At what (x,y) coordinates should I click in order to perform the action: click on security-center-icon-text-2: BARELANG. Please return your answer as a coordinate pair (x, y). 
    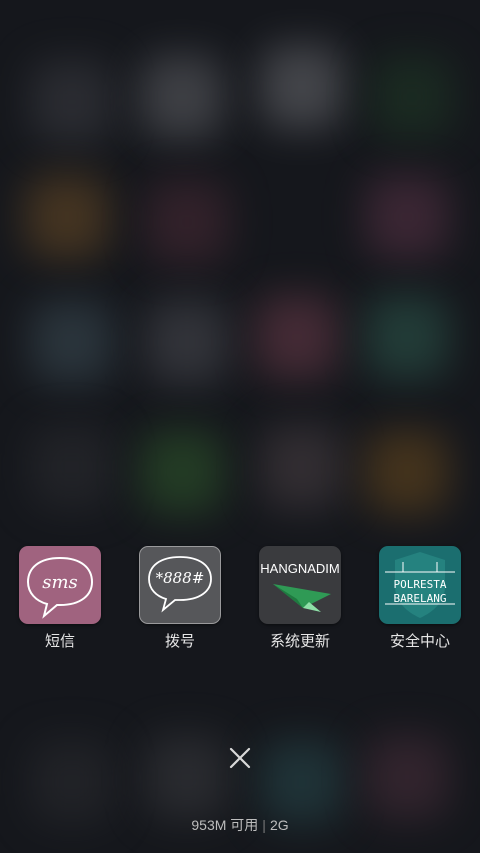
    Looking at the image, I should click on (420, 598).